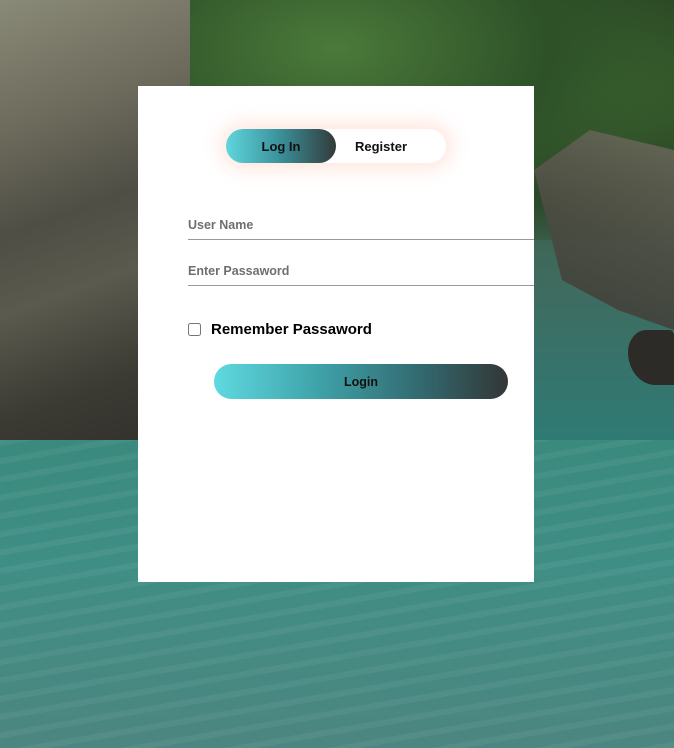 Image resolution: width=674 pixels, height=748 pixels. Describe the element at coordinates (361, 271) in the screenshot. I see `password-input` at that location.